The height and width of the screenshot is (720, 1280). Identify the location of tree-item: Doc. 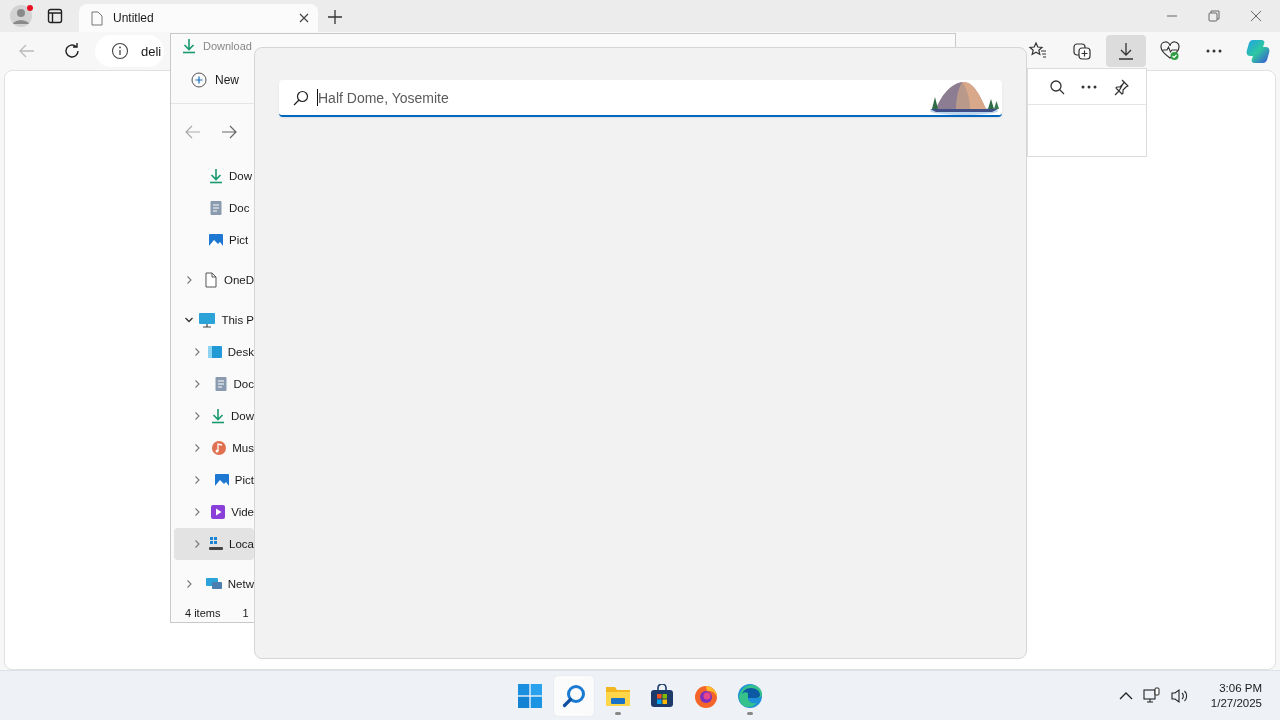
(214, 383).